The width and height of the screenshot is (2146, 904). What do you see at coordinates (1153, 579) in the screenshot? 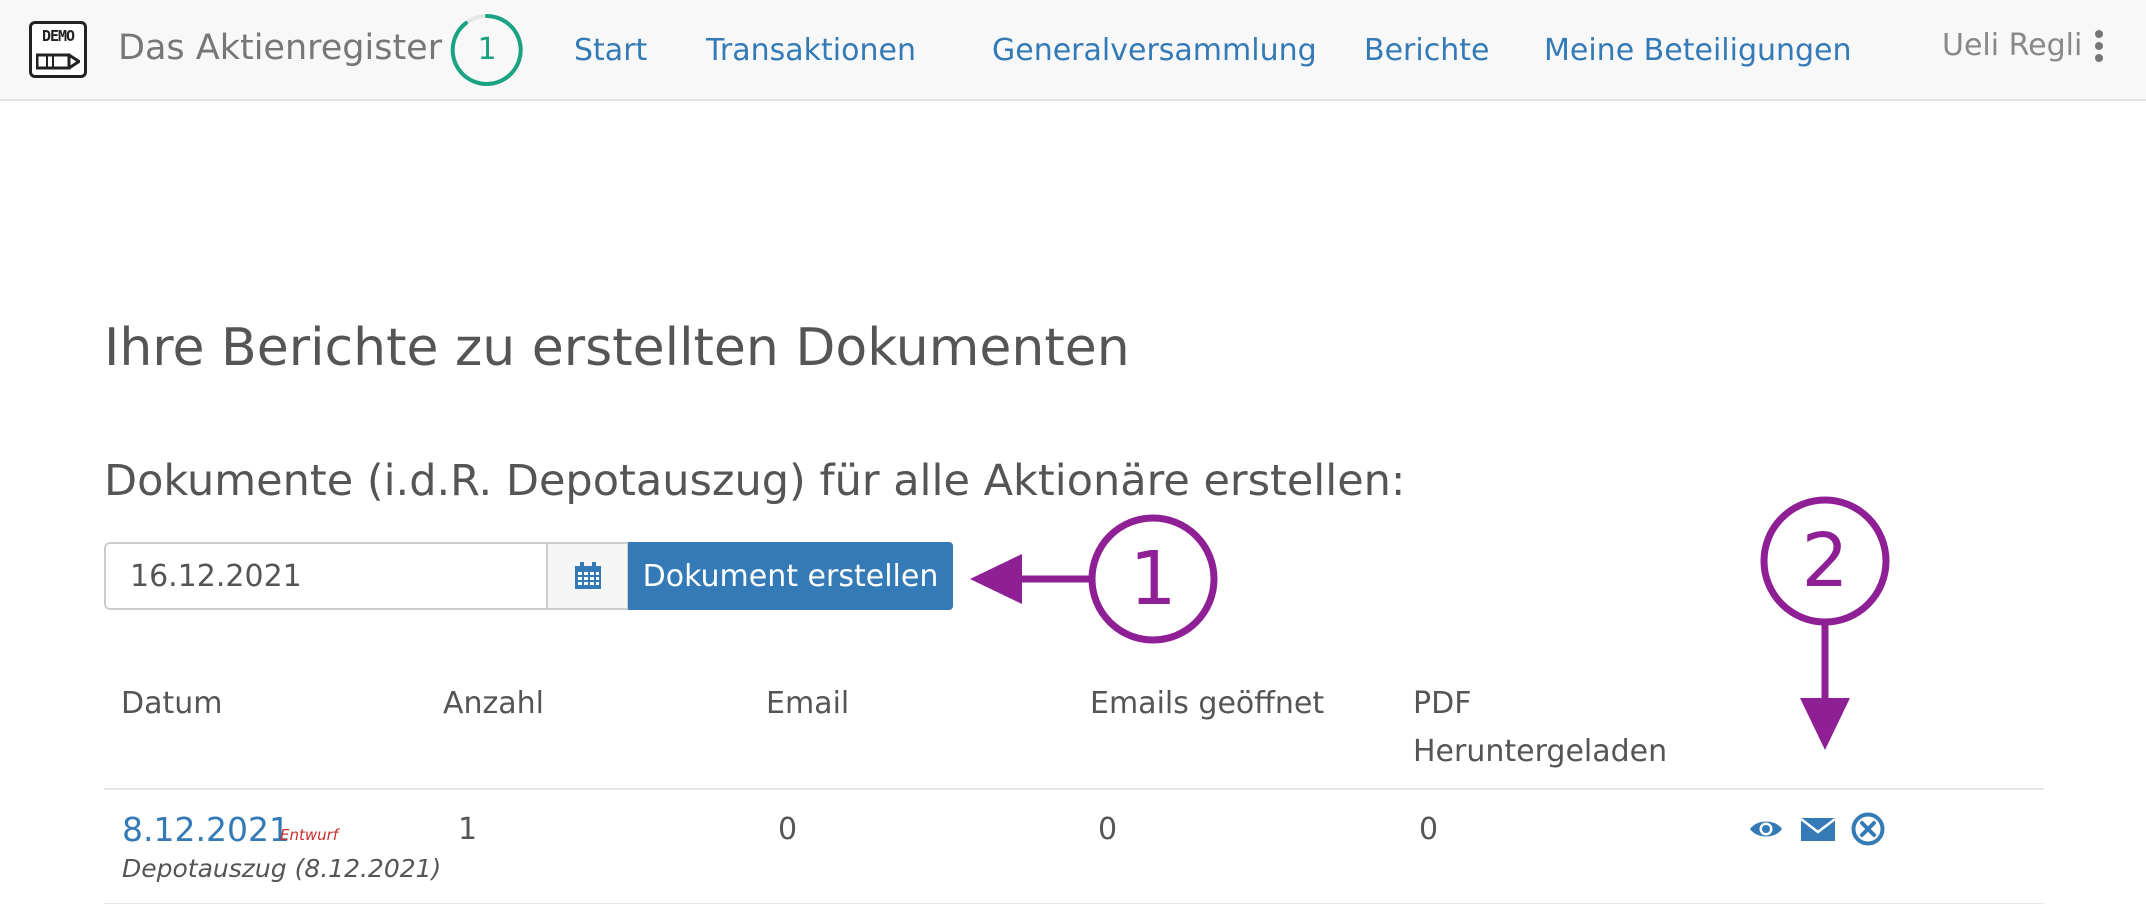
I see `annotation-marker-1: 1` at bounding box center [1153, 579].